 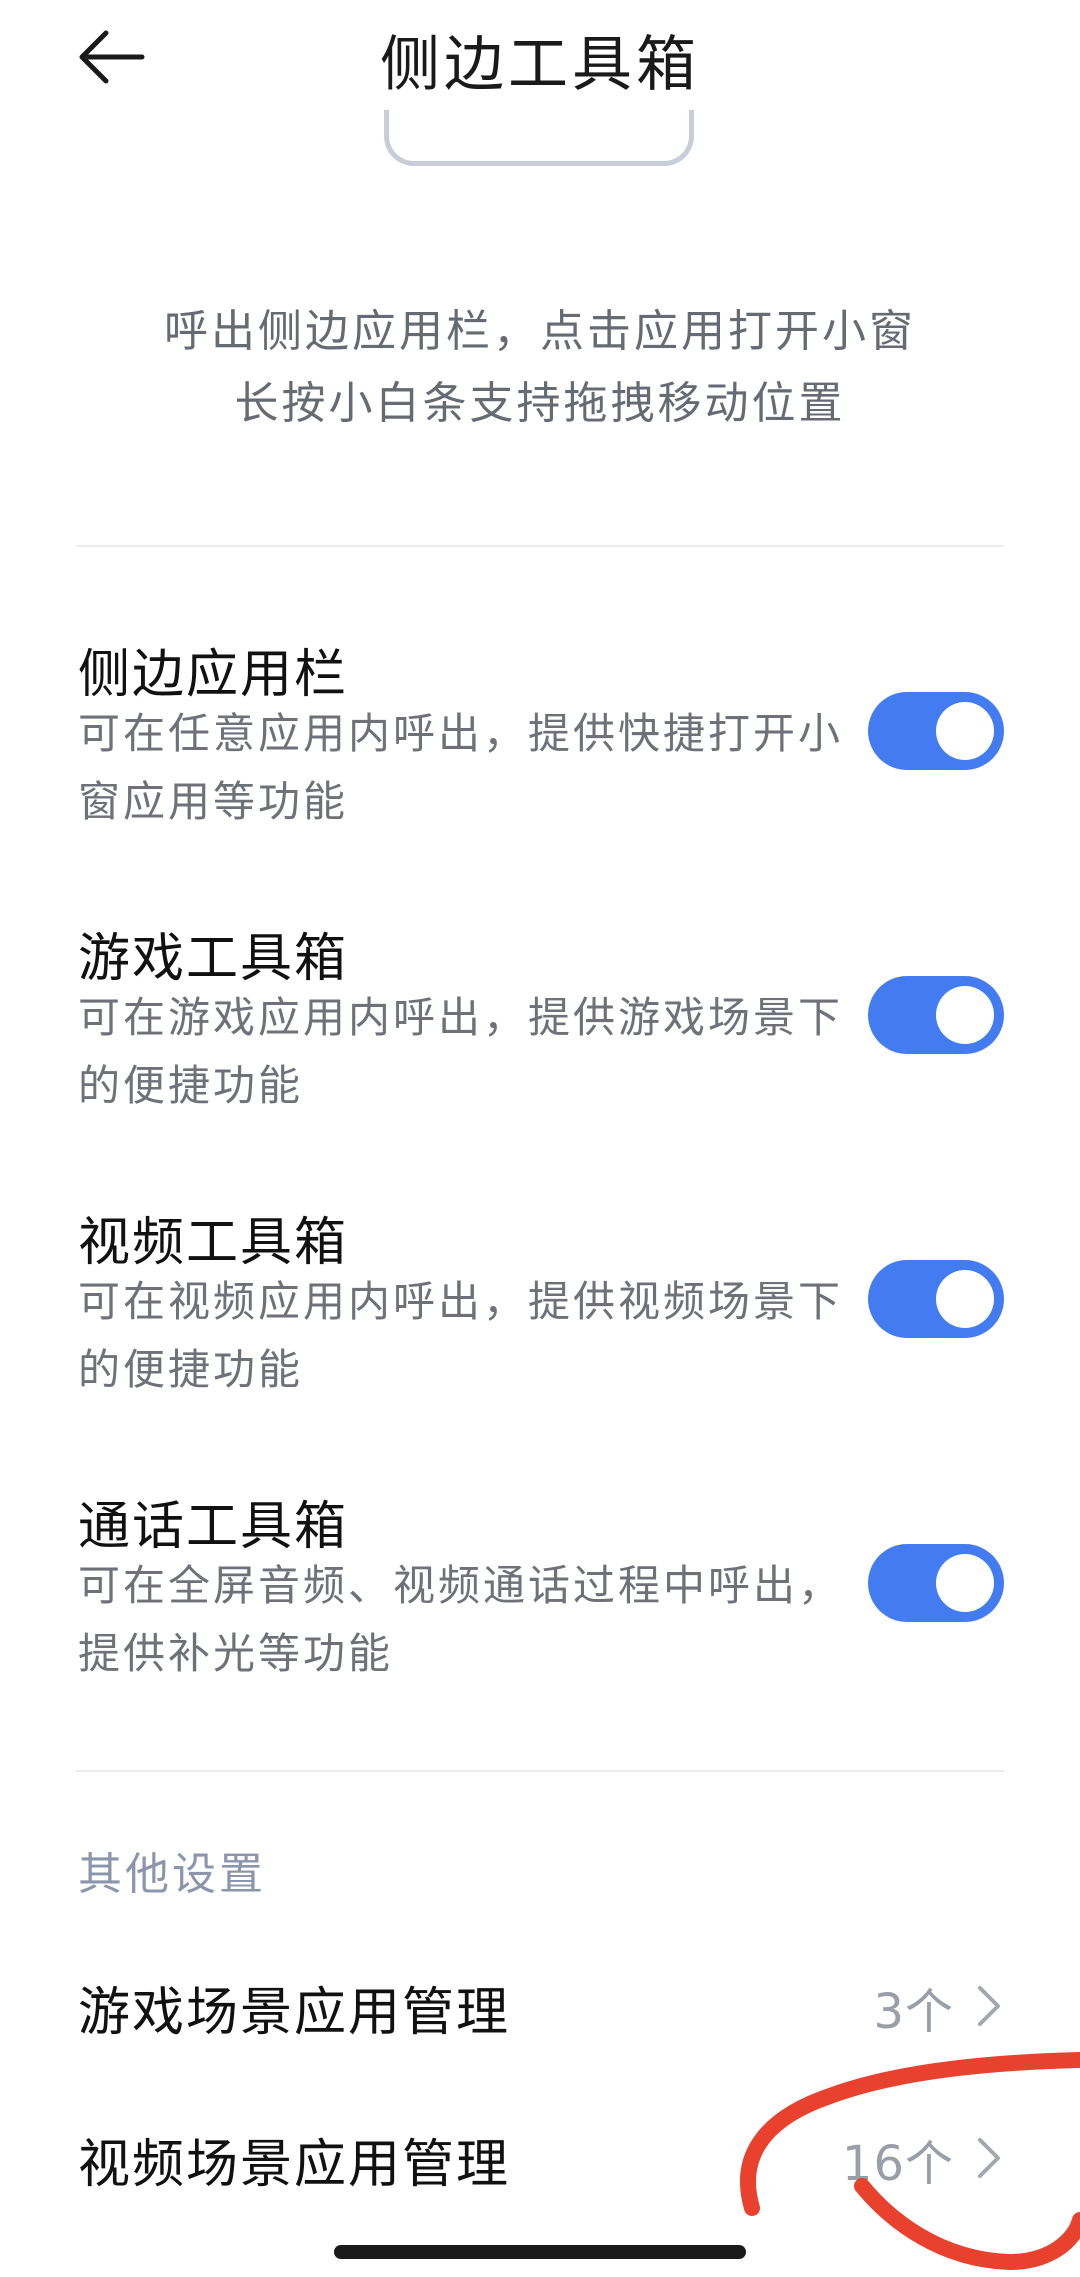 What do you see at coordinates (897, 2164) in the screenshot?
I see `app-count-value: 16个` at bounding box center [897, 2164].